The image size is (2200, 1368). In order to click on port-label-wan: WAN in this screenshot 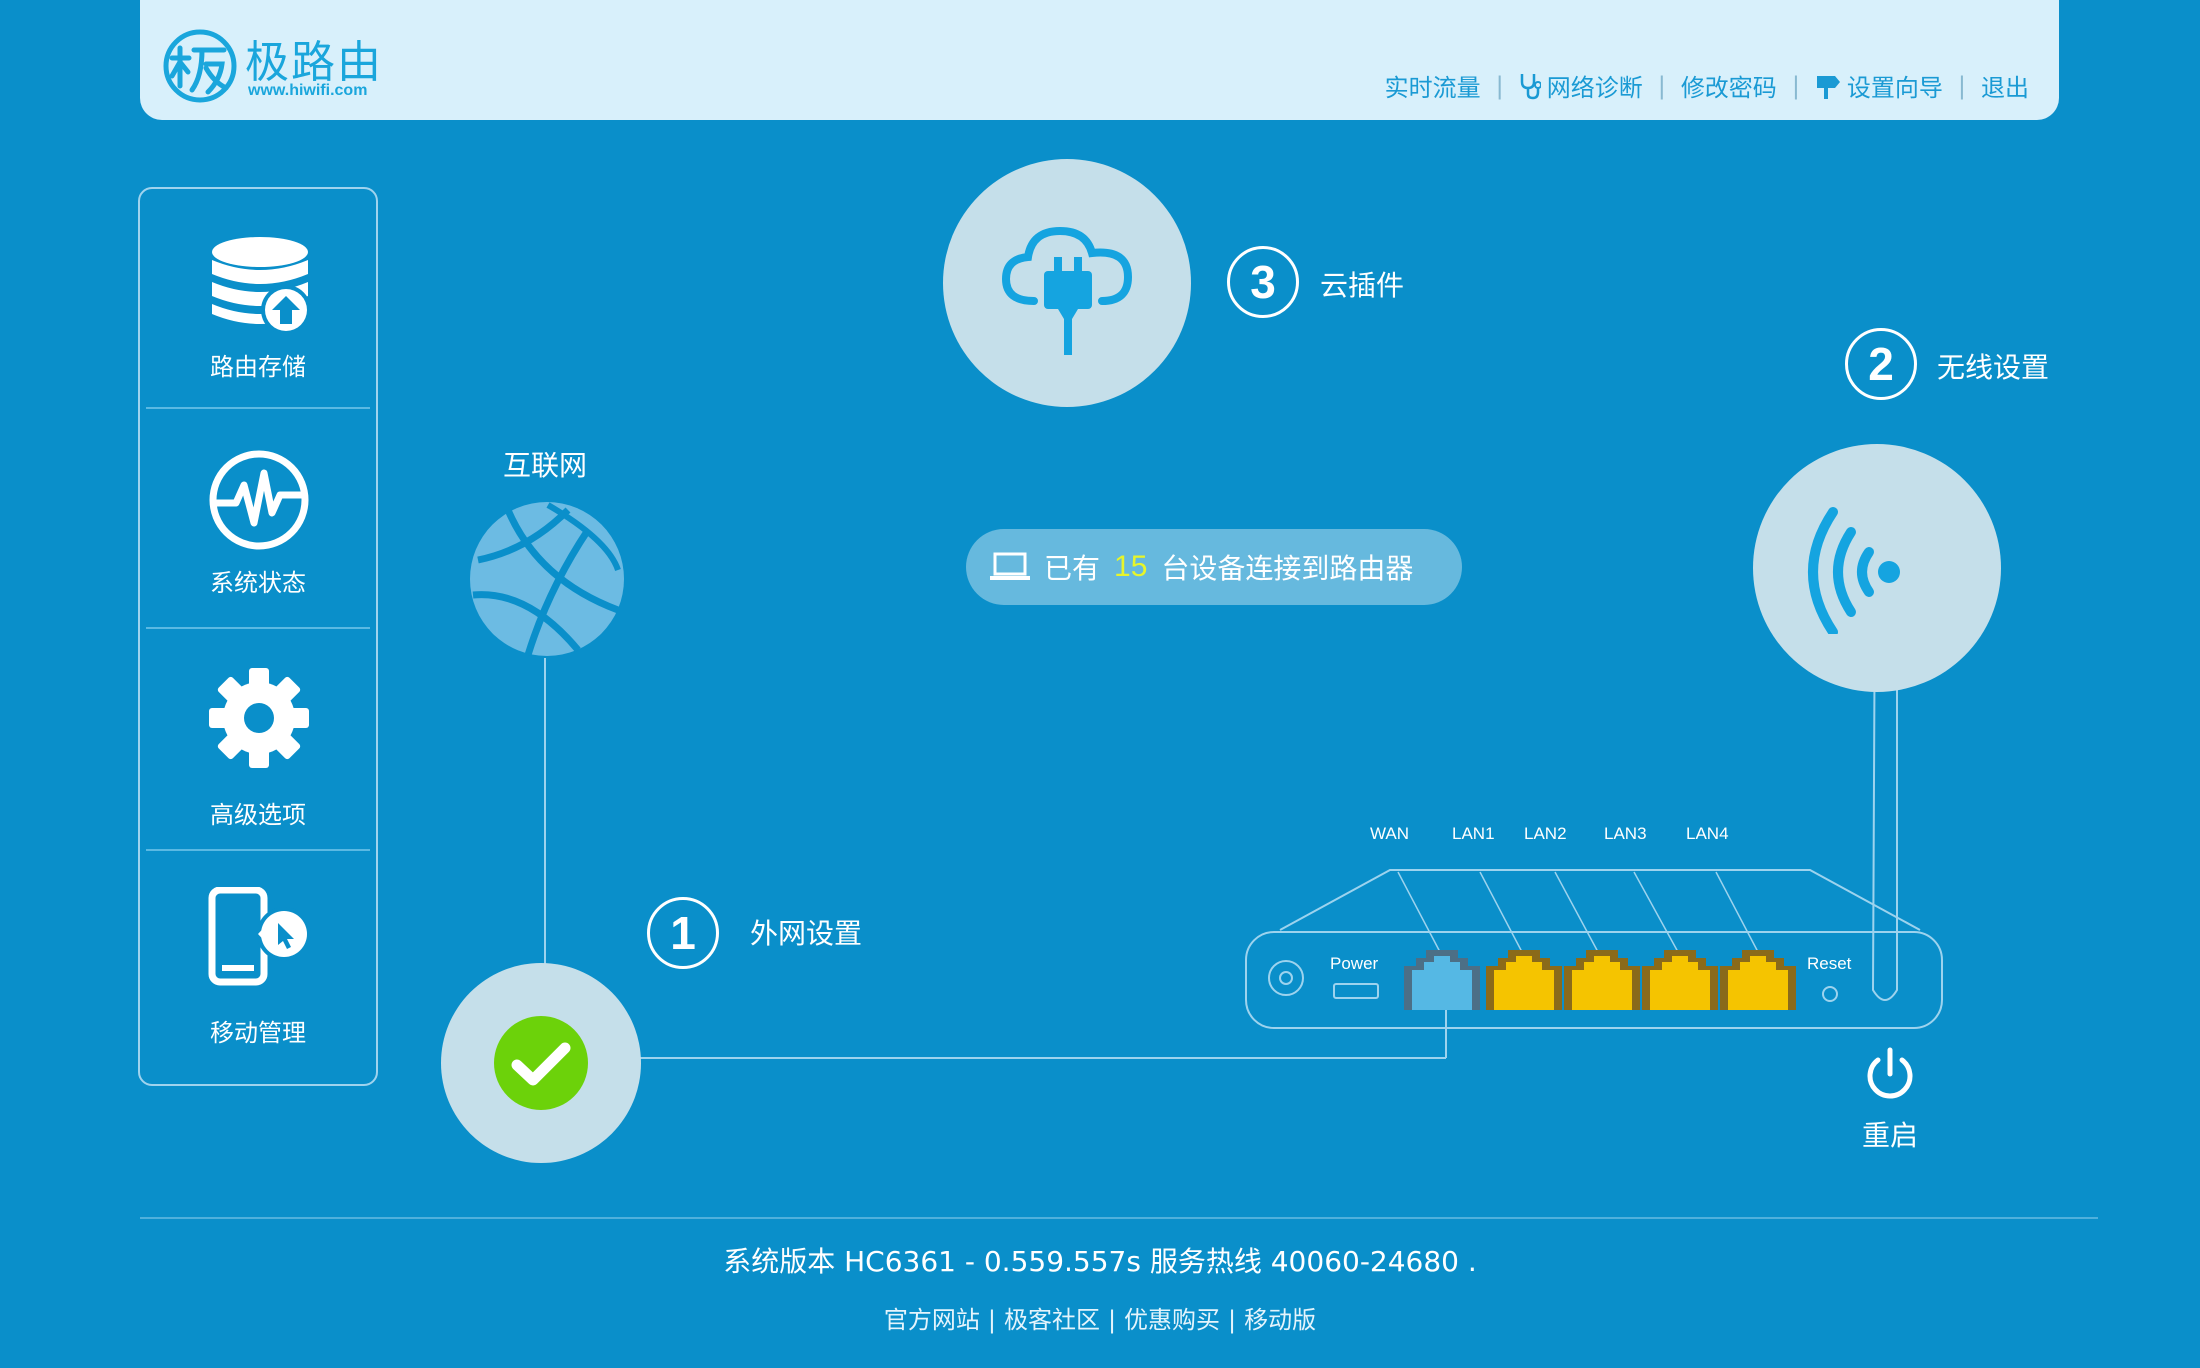, I will do `click(1390, 833)`.